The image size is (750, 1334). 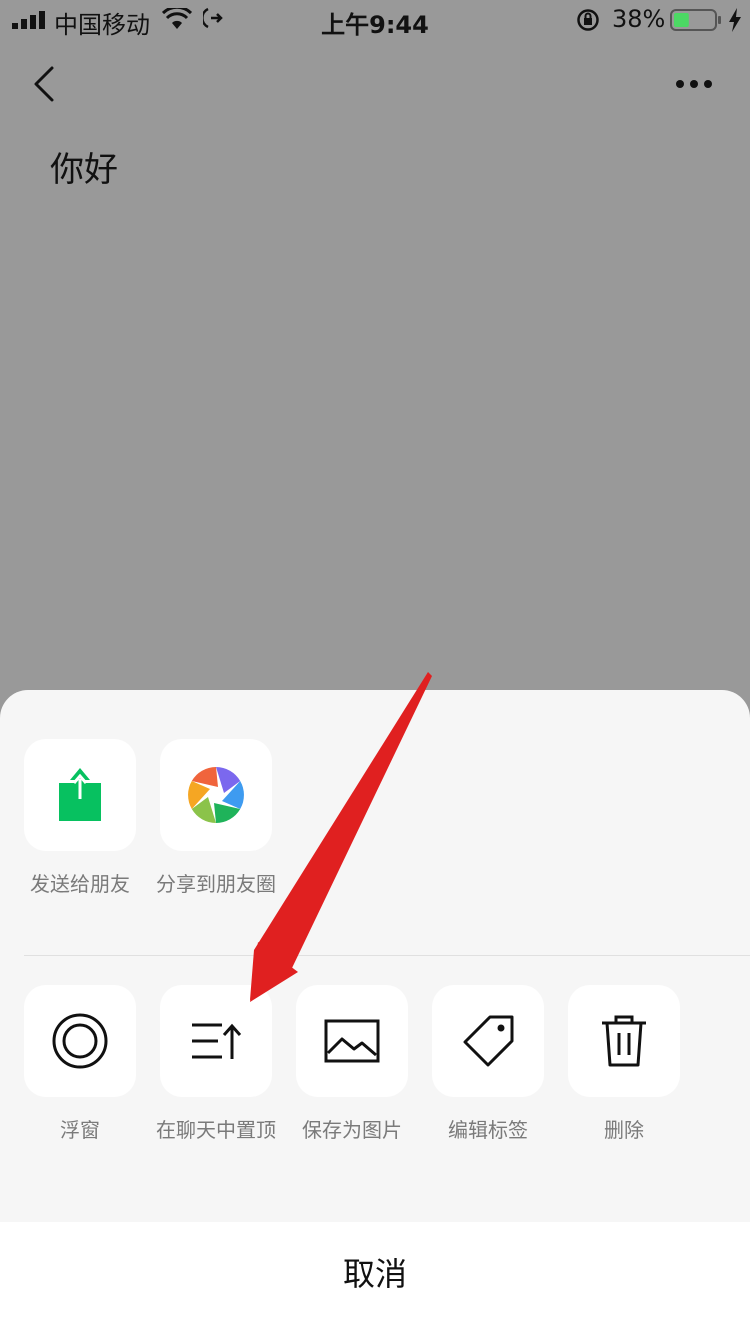 What do you see at coordinates (84, 170) in the screenshot?
I see `note-content: 你好` at bounding box center [84, 170].